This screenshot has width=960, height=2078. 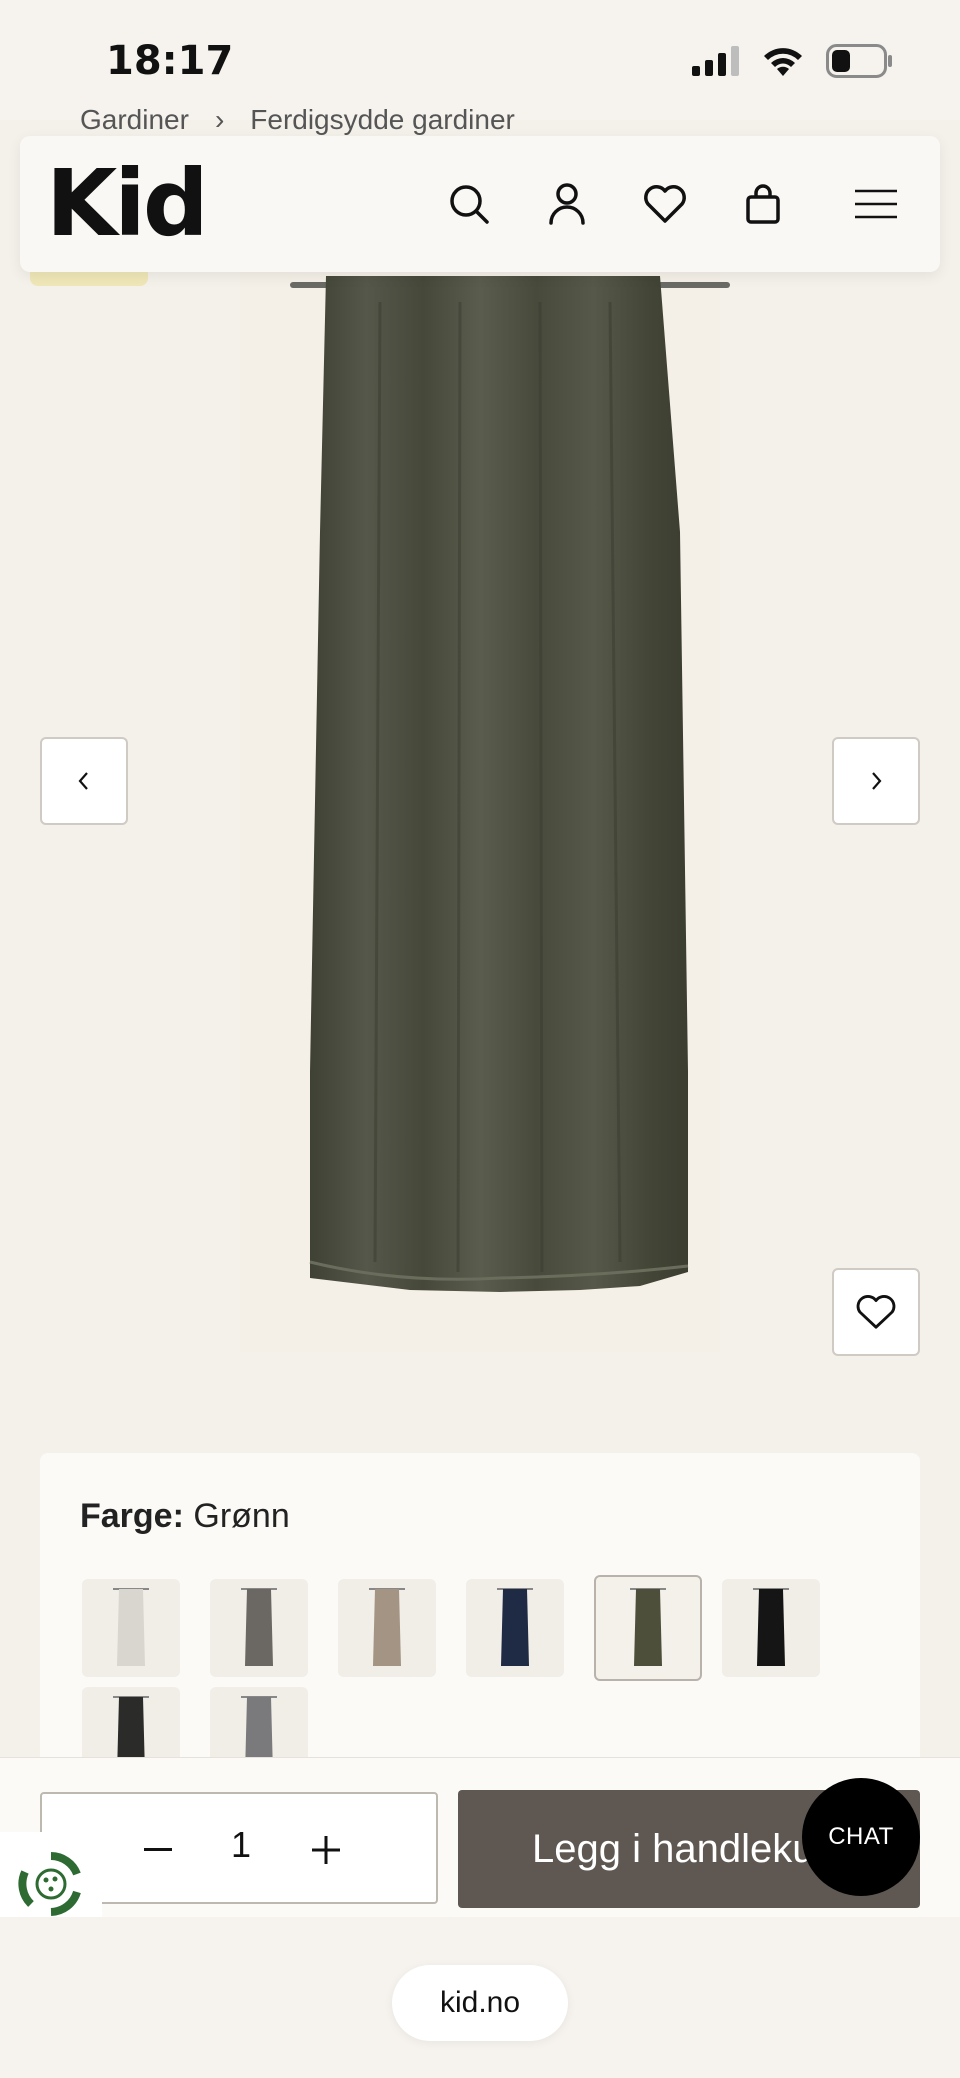 I want to click on breadcrumb: Gardiner › Ferdigsydde gardiner, so click(x=297, y=120).